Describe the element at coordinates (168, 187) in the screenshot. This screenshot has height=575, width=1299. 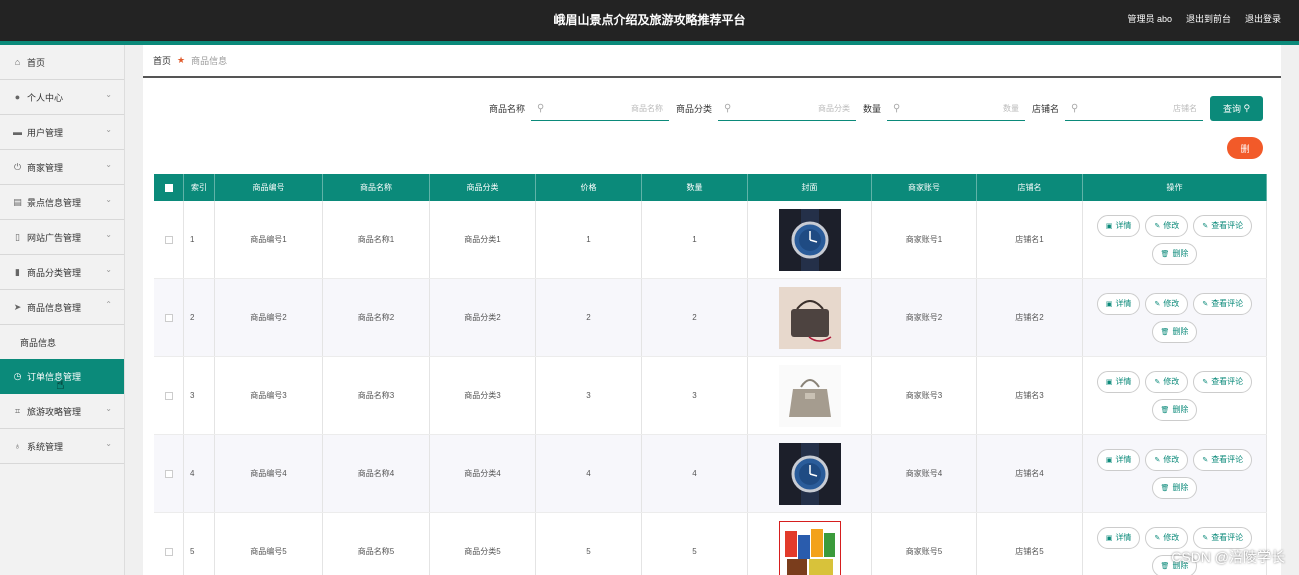
I see `select-all-checkbox` at that location.